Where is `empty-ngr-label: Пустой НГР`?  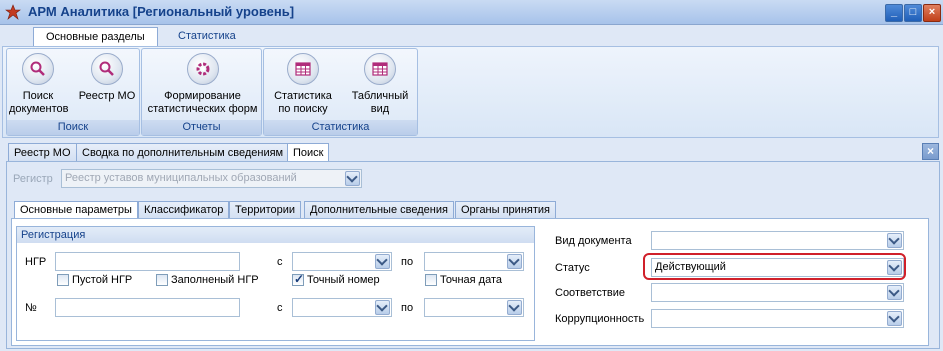 empty-ngr-label: Пустой НГР is located at coordinates (102, 280).